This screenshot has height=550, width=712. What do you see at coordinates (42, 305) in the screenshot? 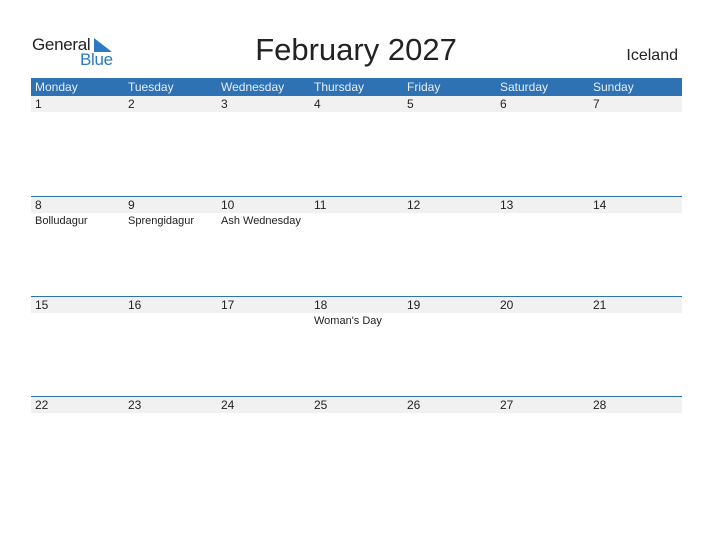
I see `day-number: 15` at bounding box center [42, 305].